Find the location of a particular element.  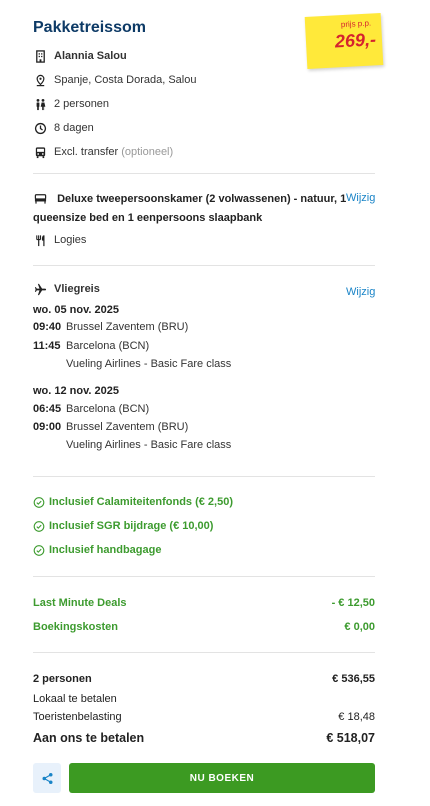

persons-row: 2 personen is located at coordinates (71, 104).